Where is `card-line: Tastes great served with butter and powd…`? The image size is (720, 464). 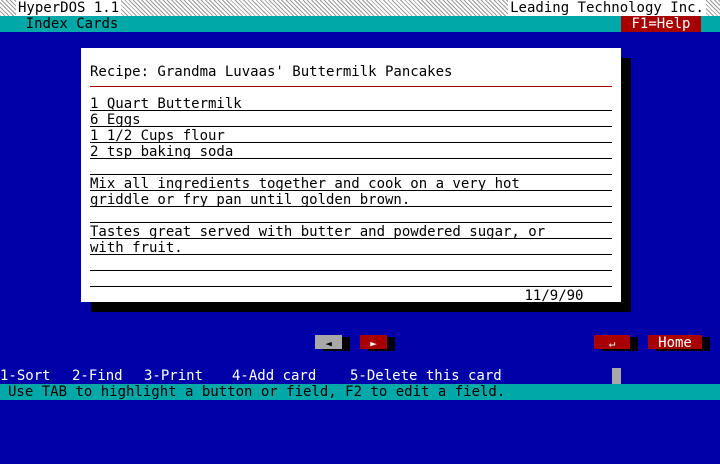 card-line: Tastes great served with butter and powd… is located at coordinates (351, 232).